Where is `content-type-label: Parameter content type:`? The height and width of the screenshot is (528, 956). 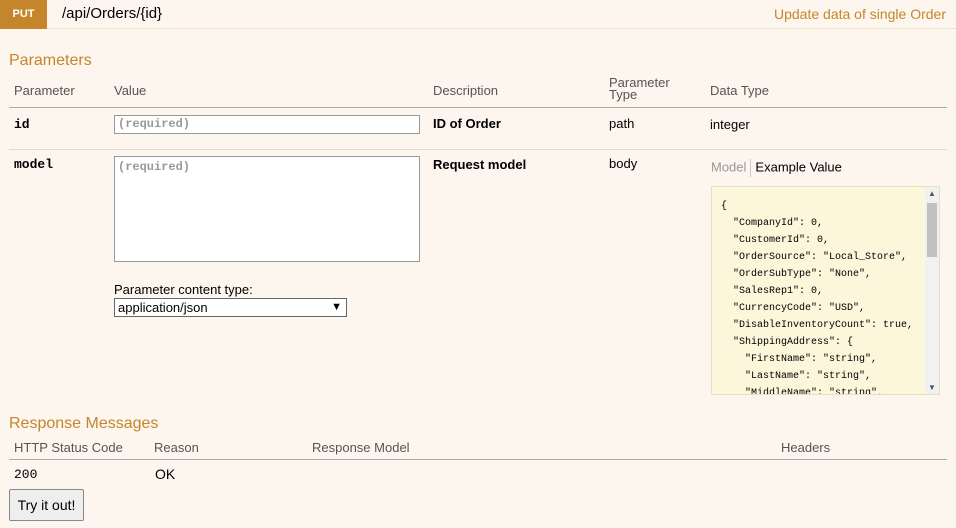
content-type-label: Parameter content type: is located at coordinates (183, 289).